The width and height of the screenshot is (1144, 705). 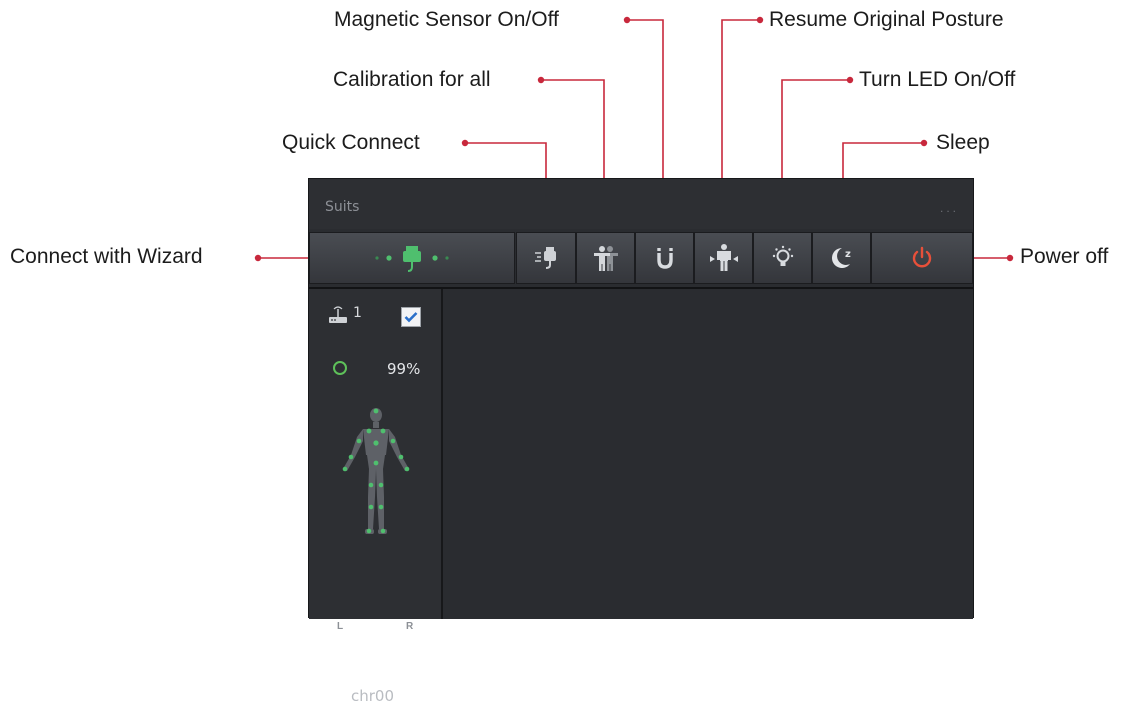 I want to click on callout-calibration-all: Calibration for all, so click(x=412, y=79).